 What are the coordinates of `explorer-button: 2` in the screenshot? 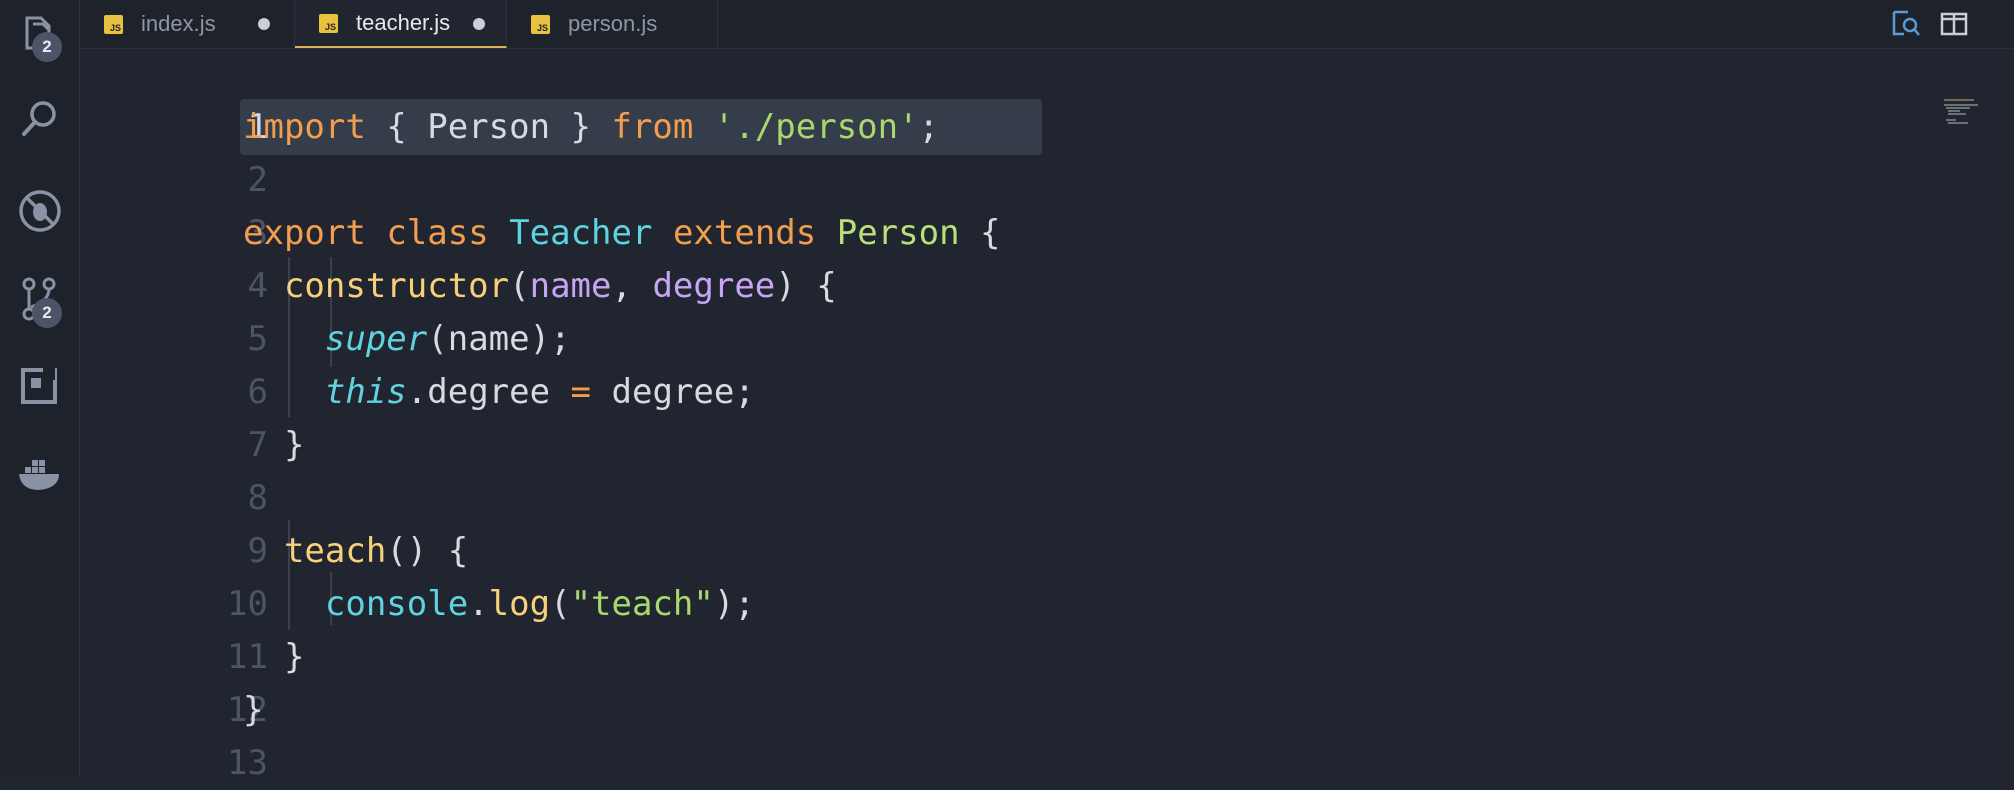 It's located at (39, 35).